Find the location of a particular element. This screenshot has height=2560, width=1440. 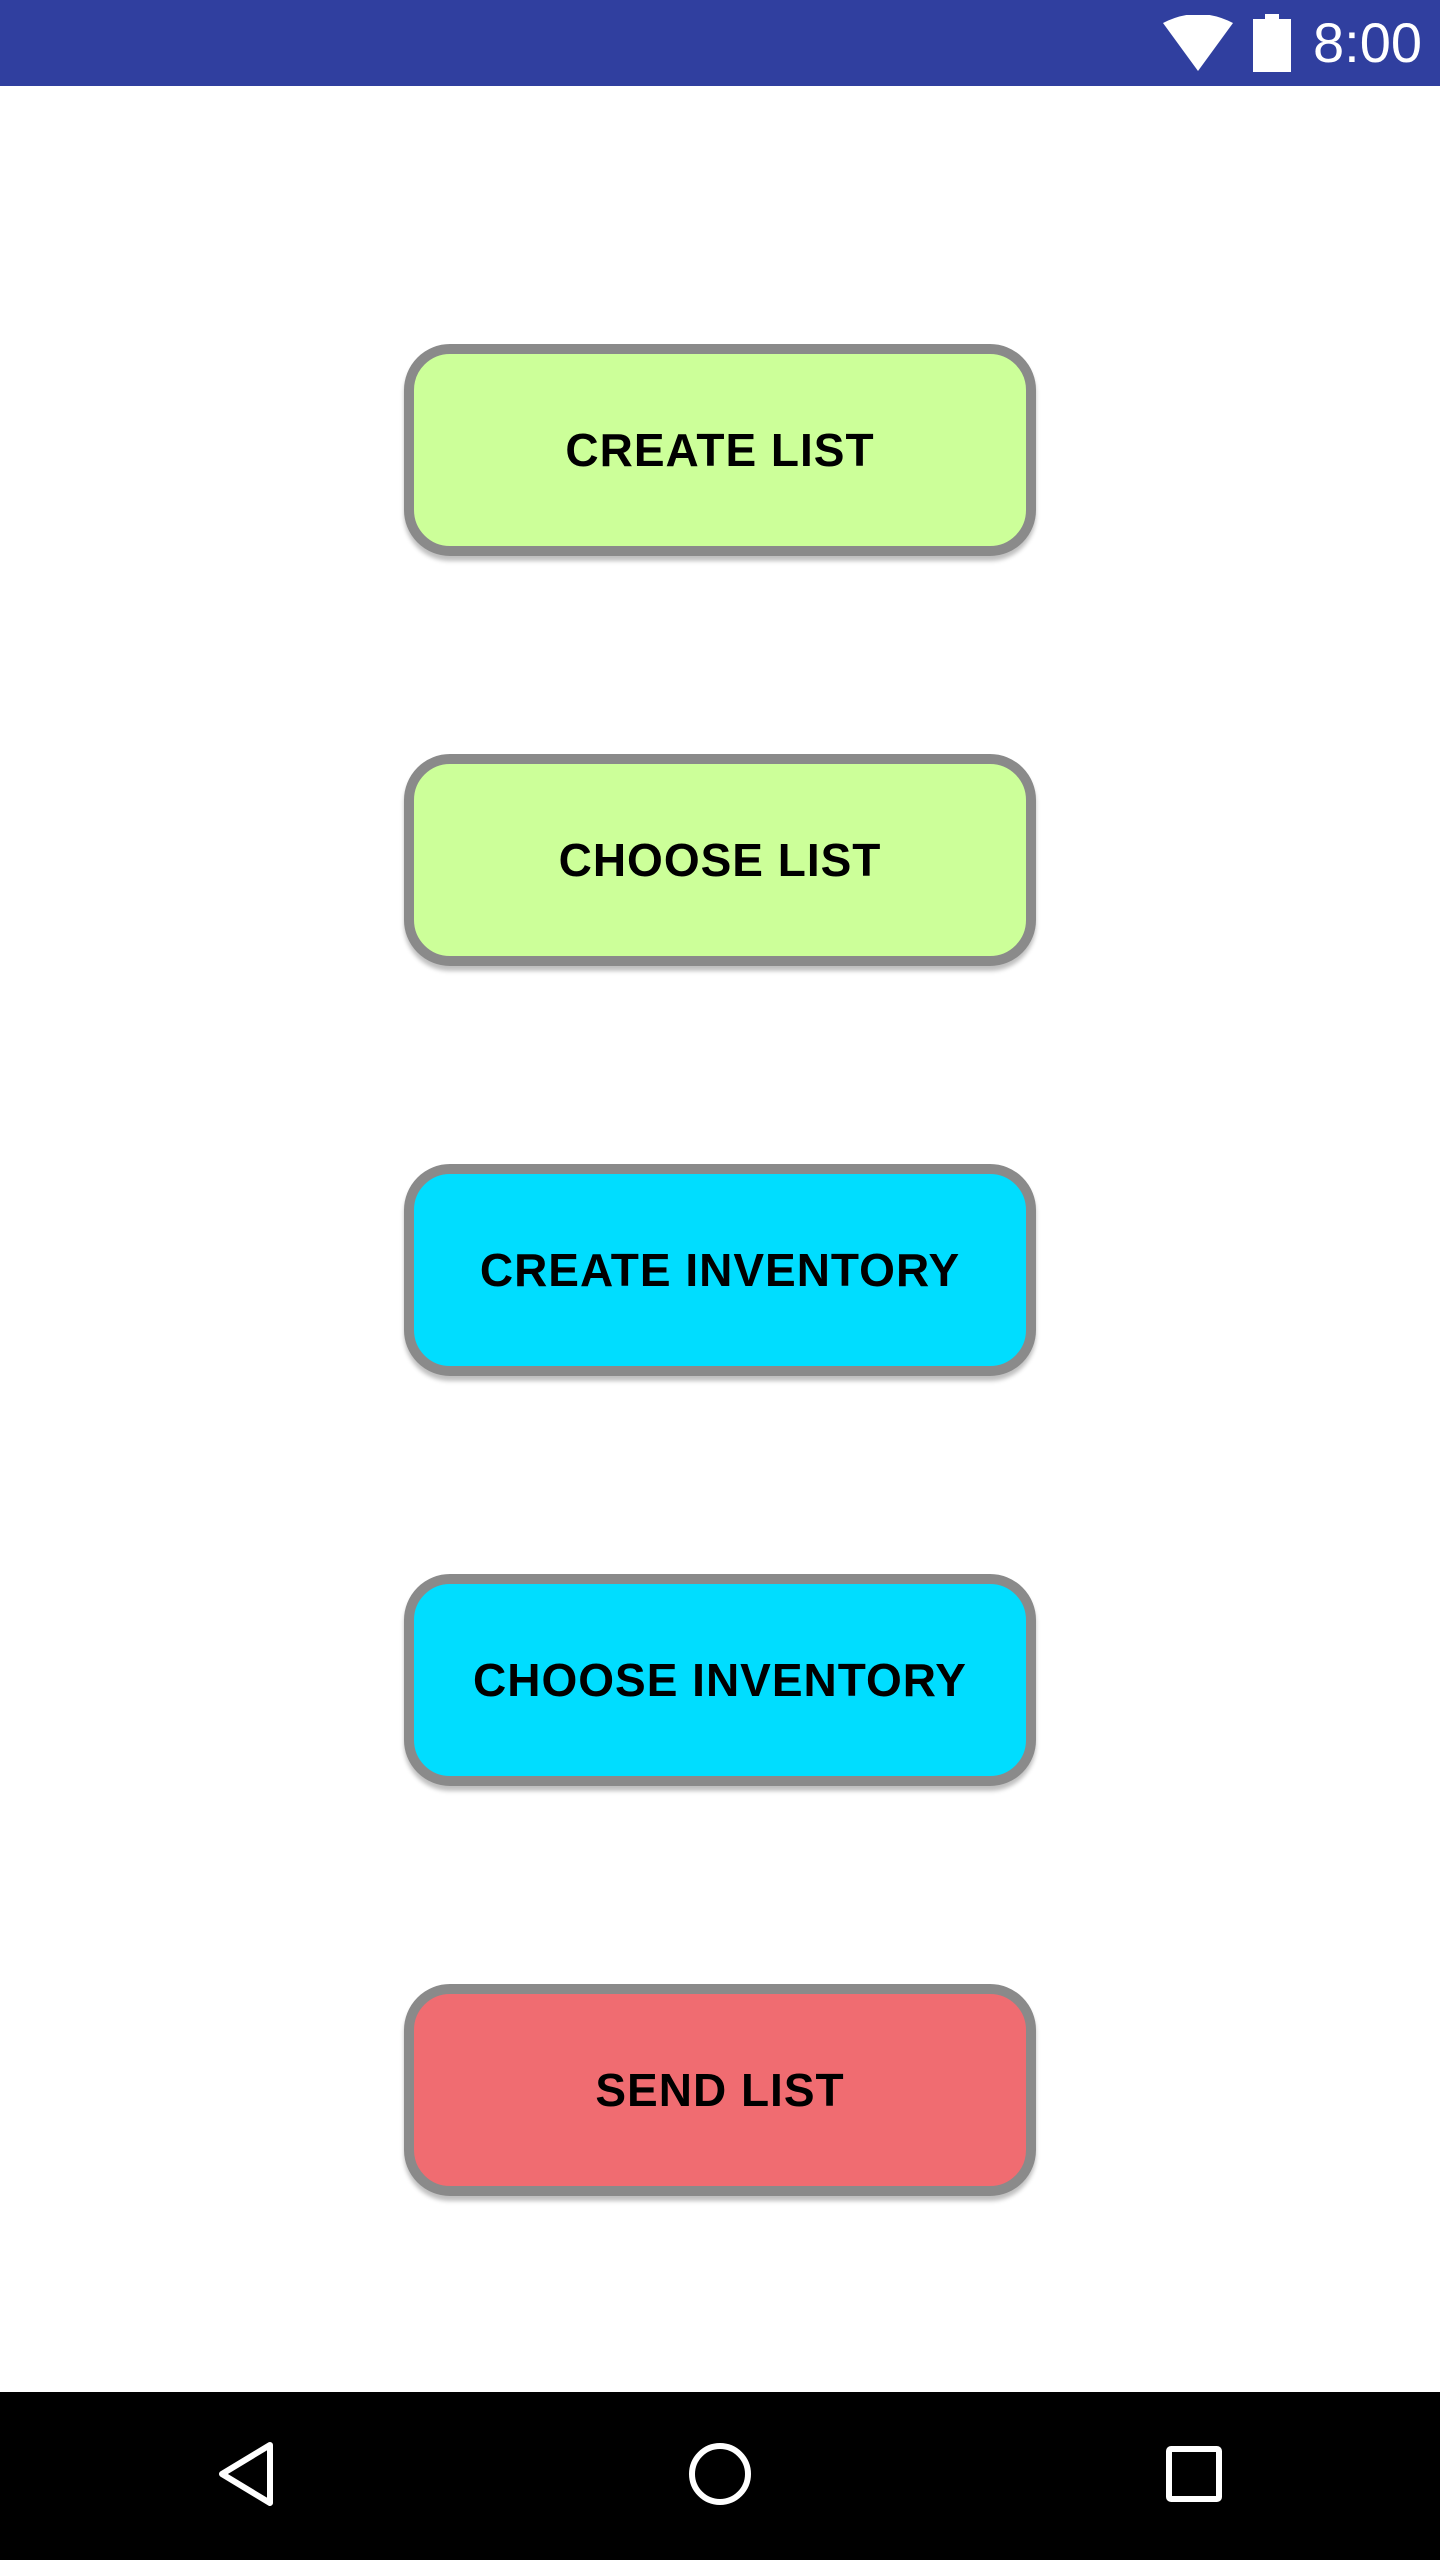

status-bar: 8:00 is located at coordinates (720, 43).